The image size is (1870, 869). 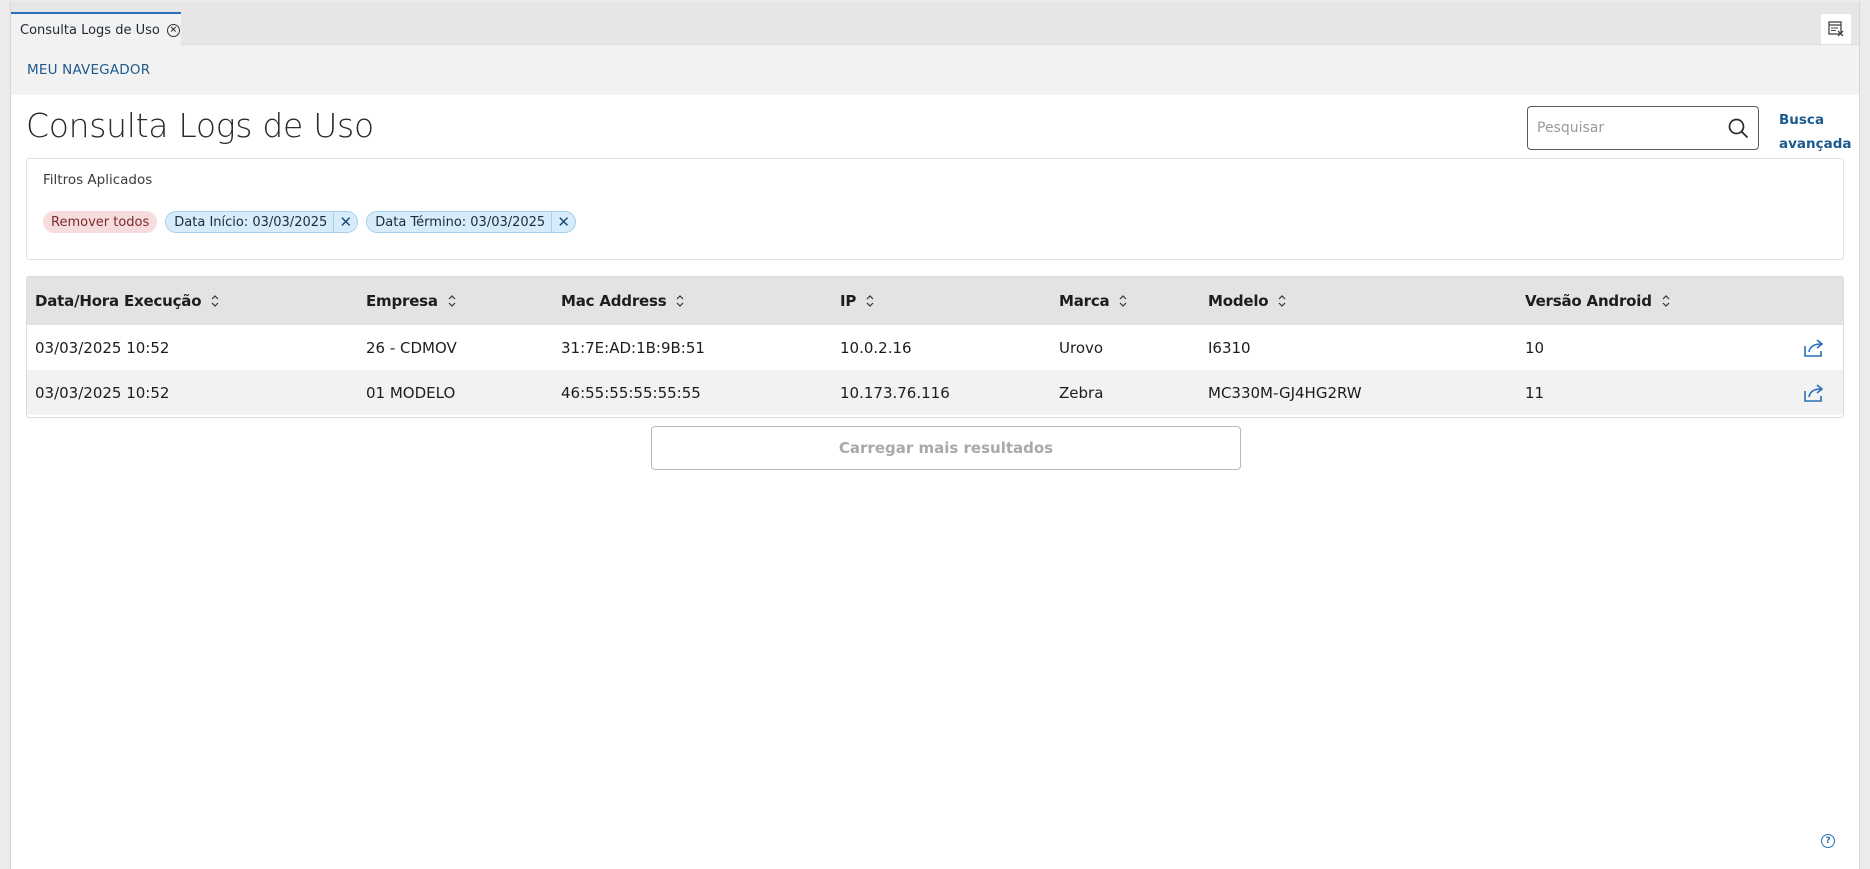 I want to click on cell-versao-android: 10, so click(x=1535, y=347).